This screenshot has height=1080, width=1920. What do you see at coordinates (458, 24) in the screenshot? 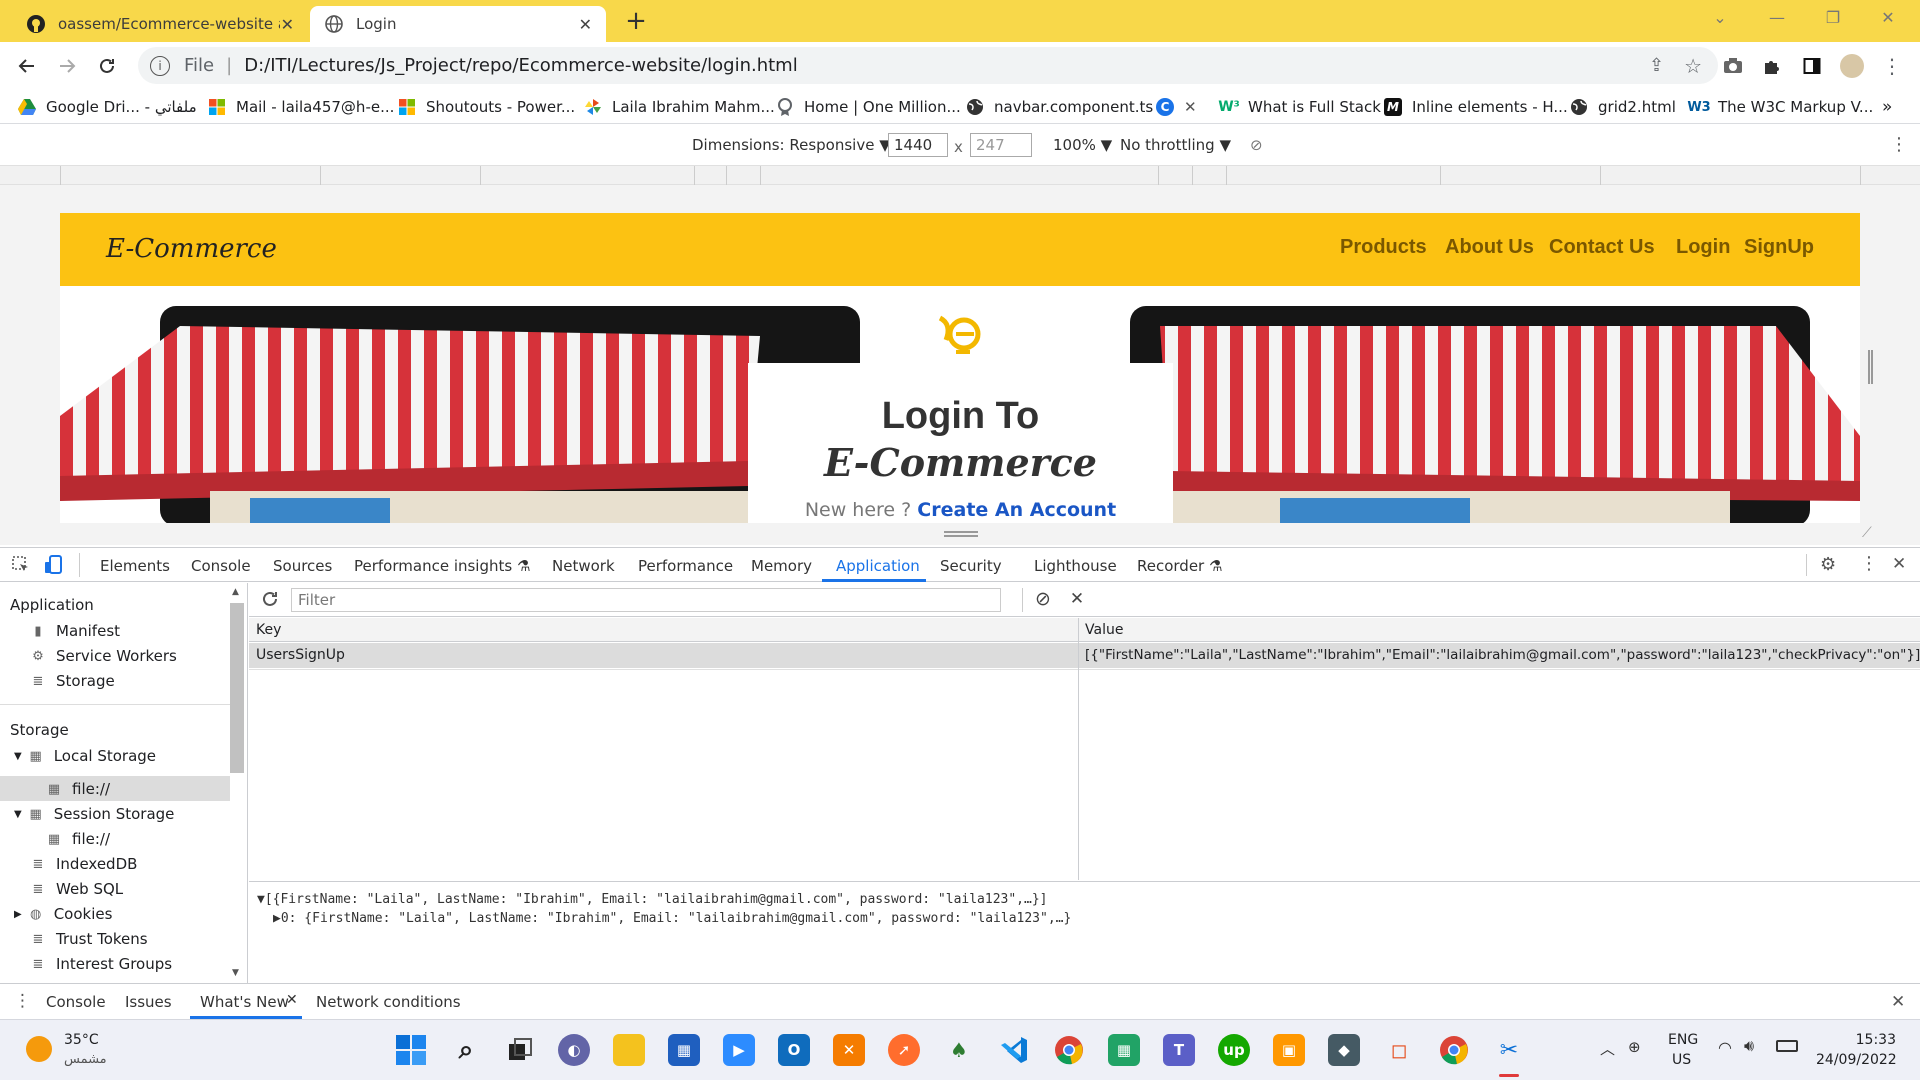
I see `browser-tab-login: Login ✕` at bounding box center [458, 24].